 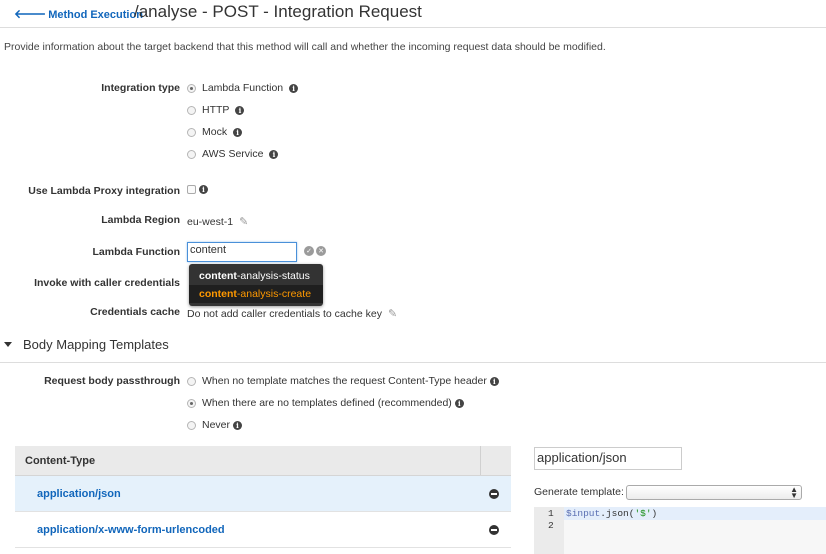 What do you see at coordinates (60, 460) in the screenshot?
I see `content-type-header: Content-Type` at bounding box center [60, 460].